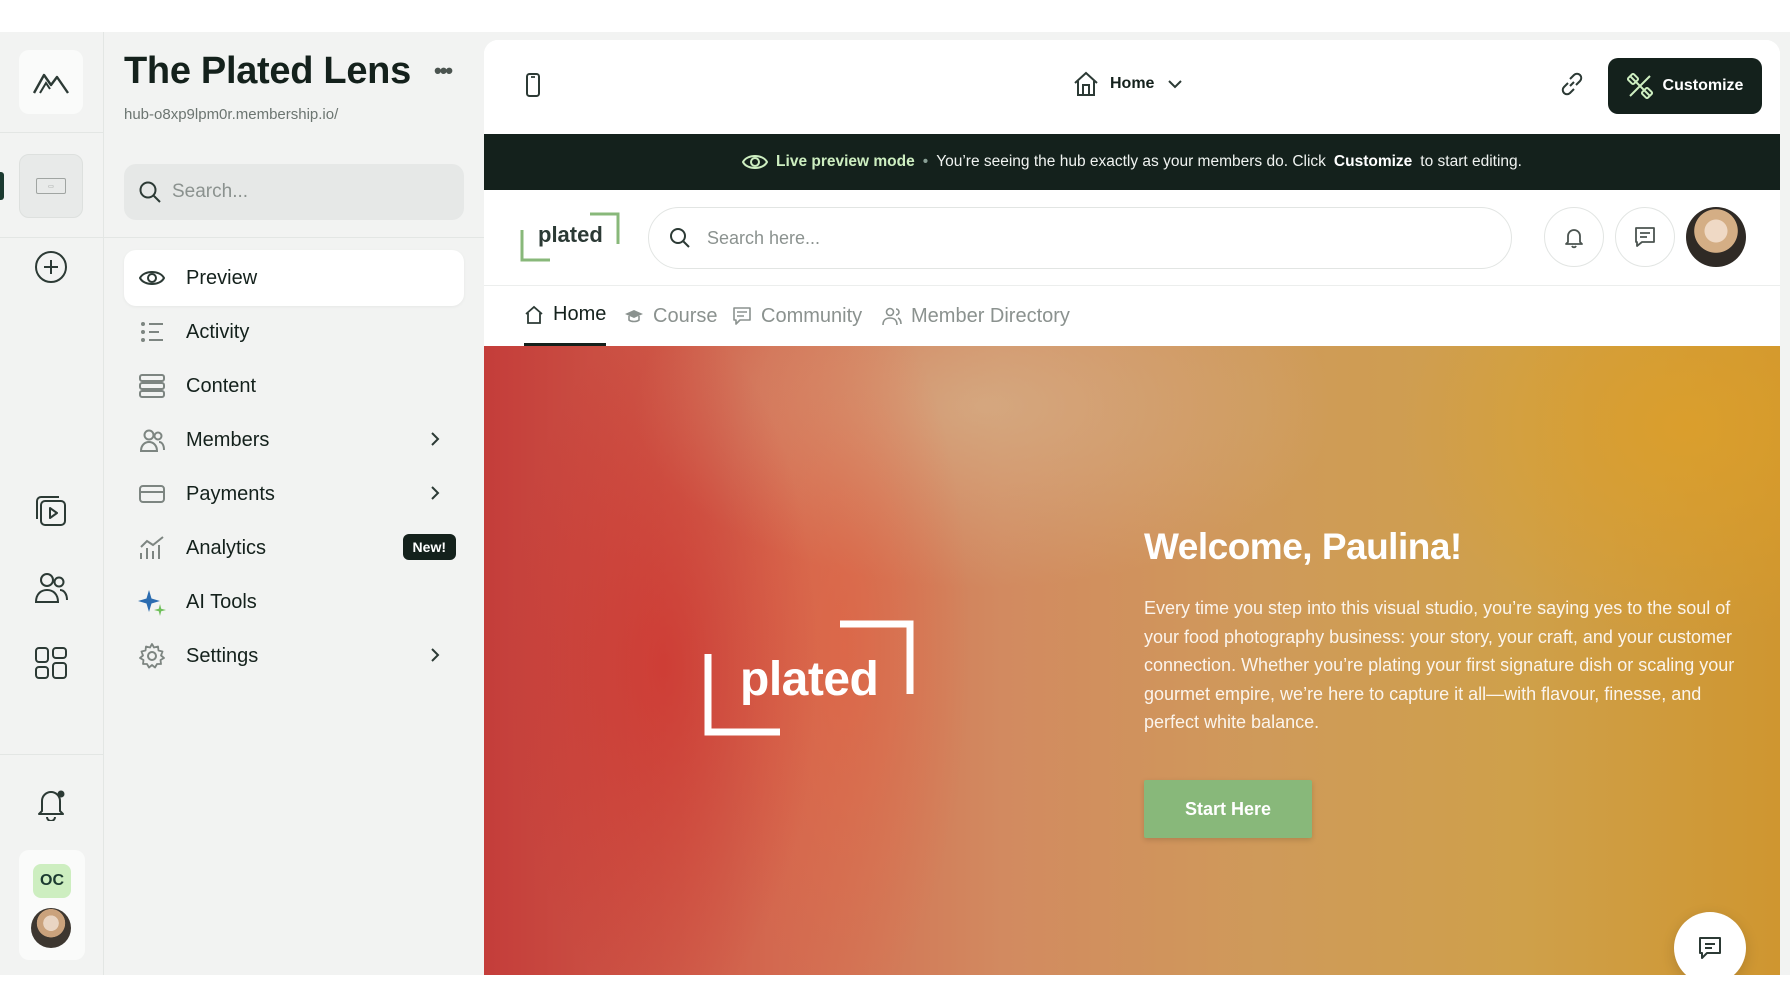 The width and height of the screenshot is (1790, 1007). What do you see at coordinates (51, 587) in the screenshot?
I see `people-icon` at bounding box center [51, 587].